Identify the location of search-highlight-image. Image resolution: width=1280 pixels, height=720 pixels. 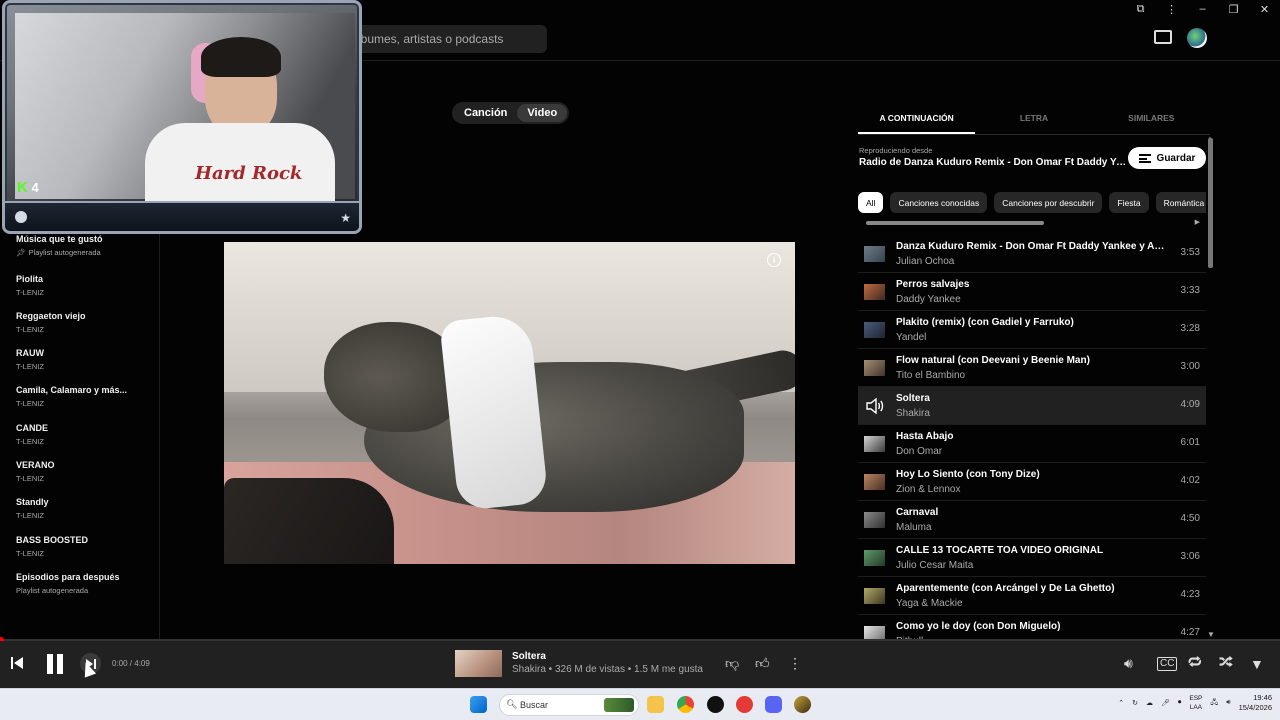
(619, 705).